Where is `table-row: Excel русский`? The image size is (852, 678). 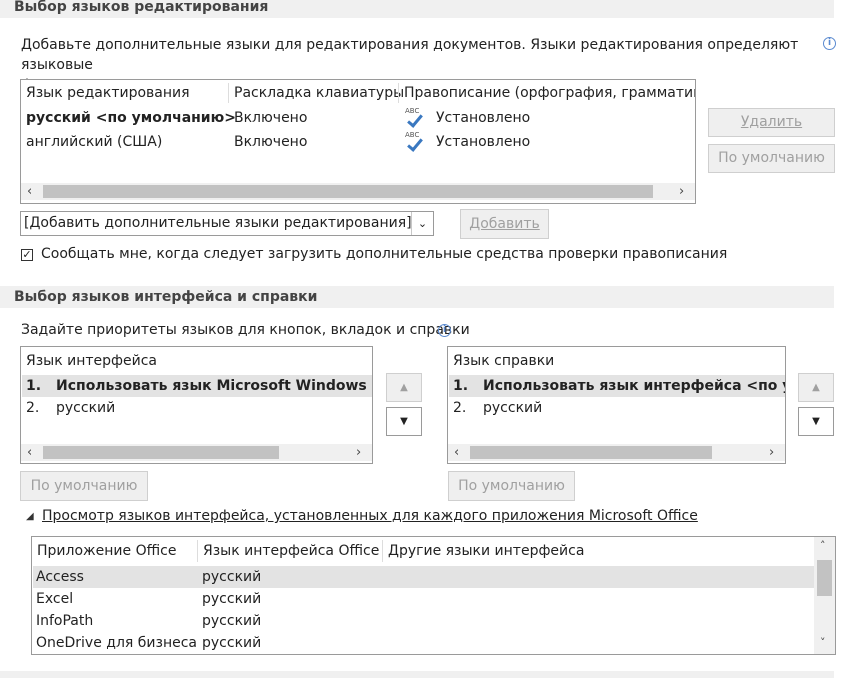 table-row: Excel русский is located at coordinates (422, 599).